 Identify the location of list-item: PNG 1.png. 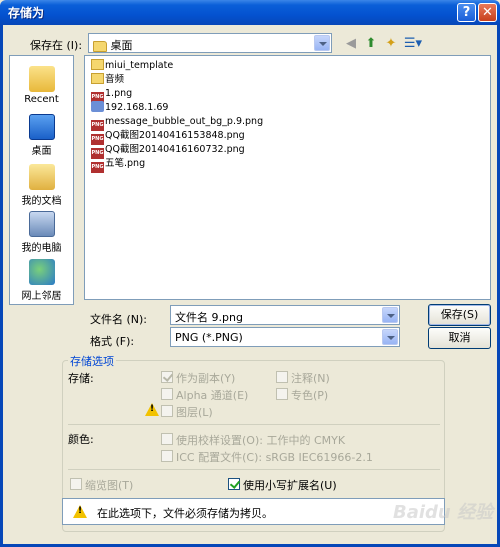
(112, 95).